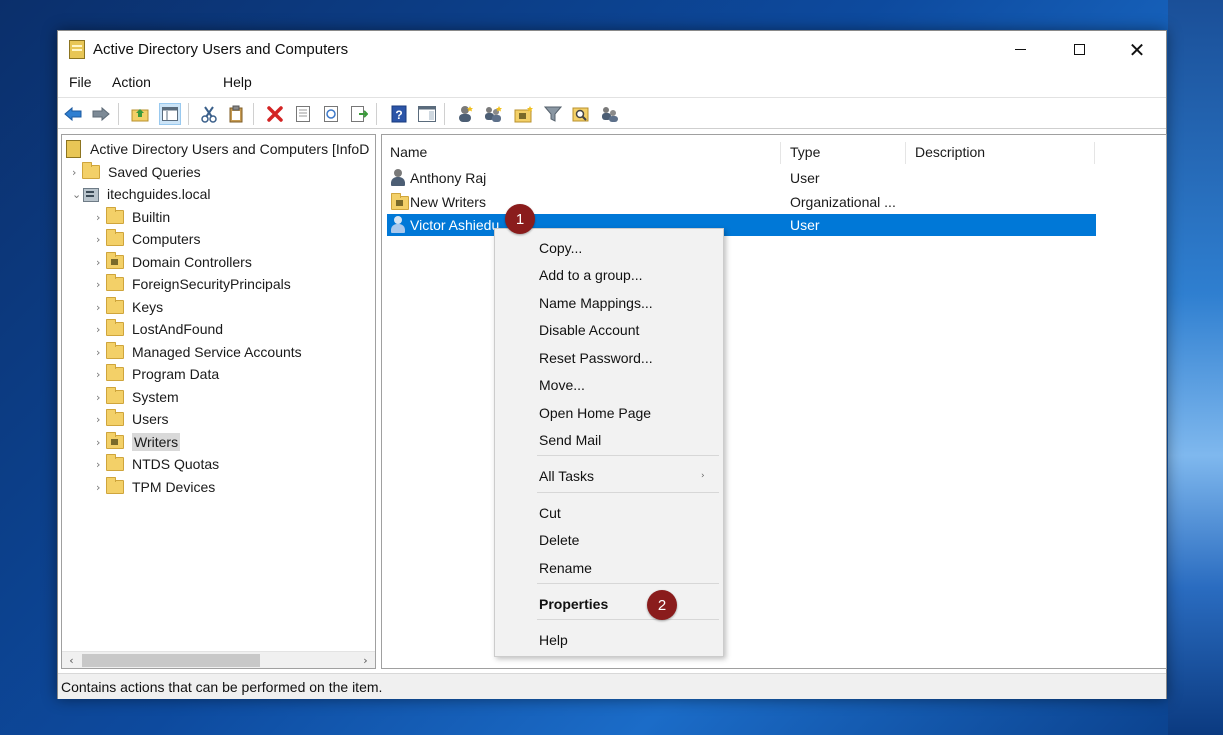 This screenshot has width=1223, height=735. I want to click on close-button: ✕, so click(1137, 49).